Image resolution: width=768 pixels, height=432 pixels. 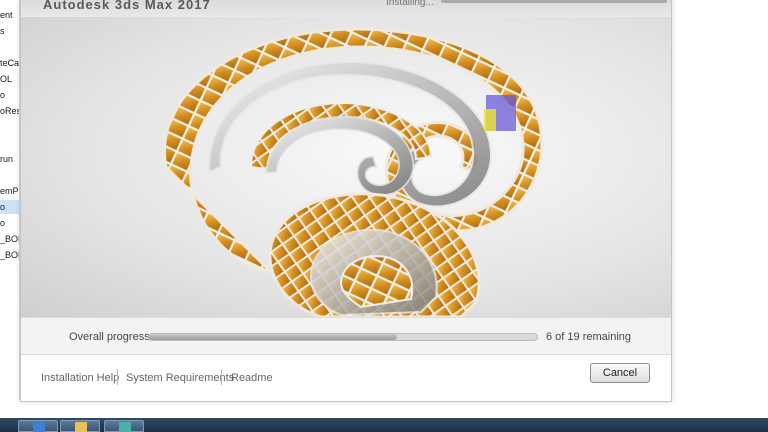 What do you see at coordinates (9, 31) in the screenshot?
I see `explorer-item: s` at bounding box center [9, 31].